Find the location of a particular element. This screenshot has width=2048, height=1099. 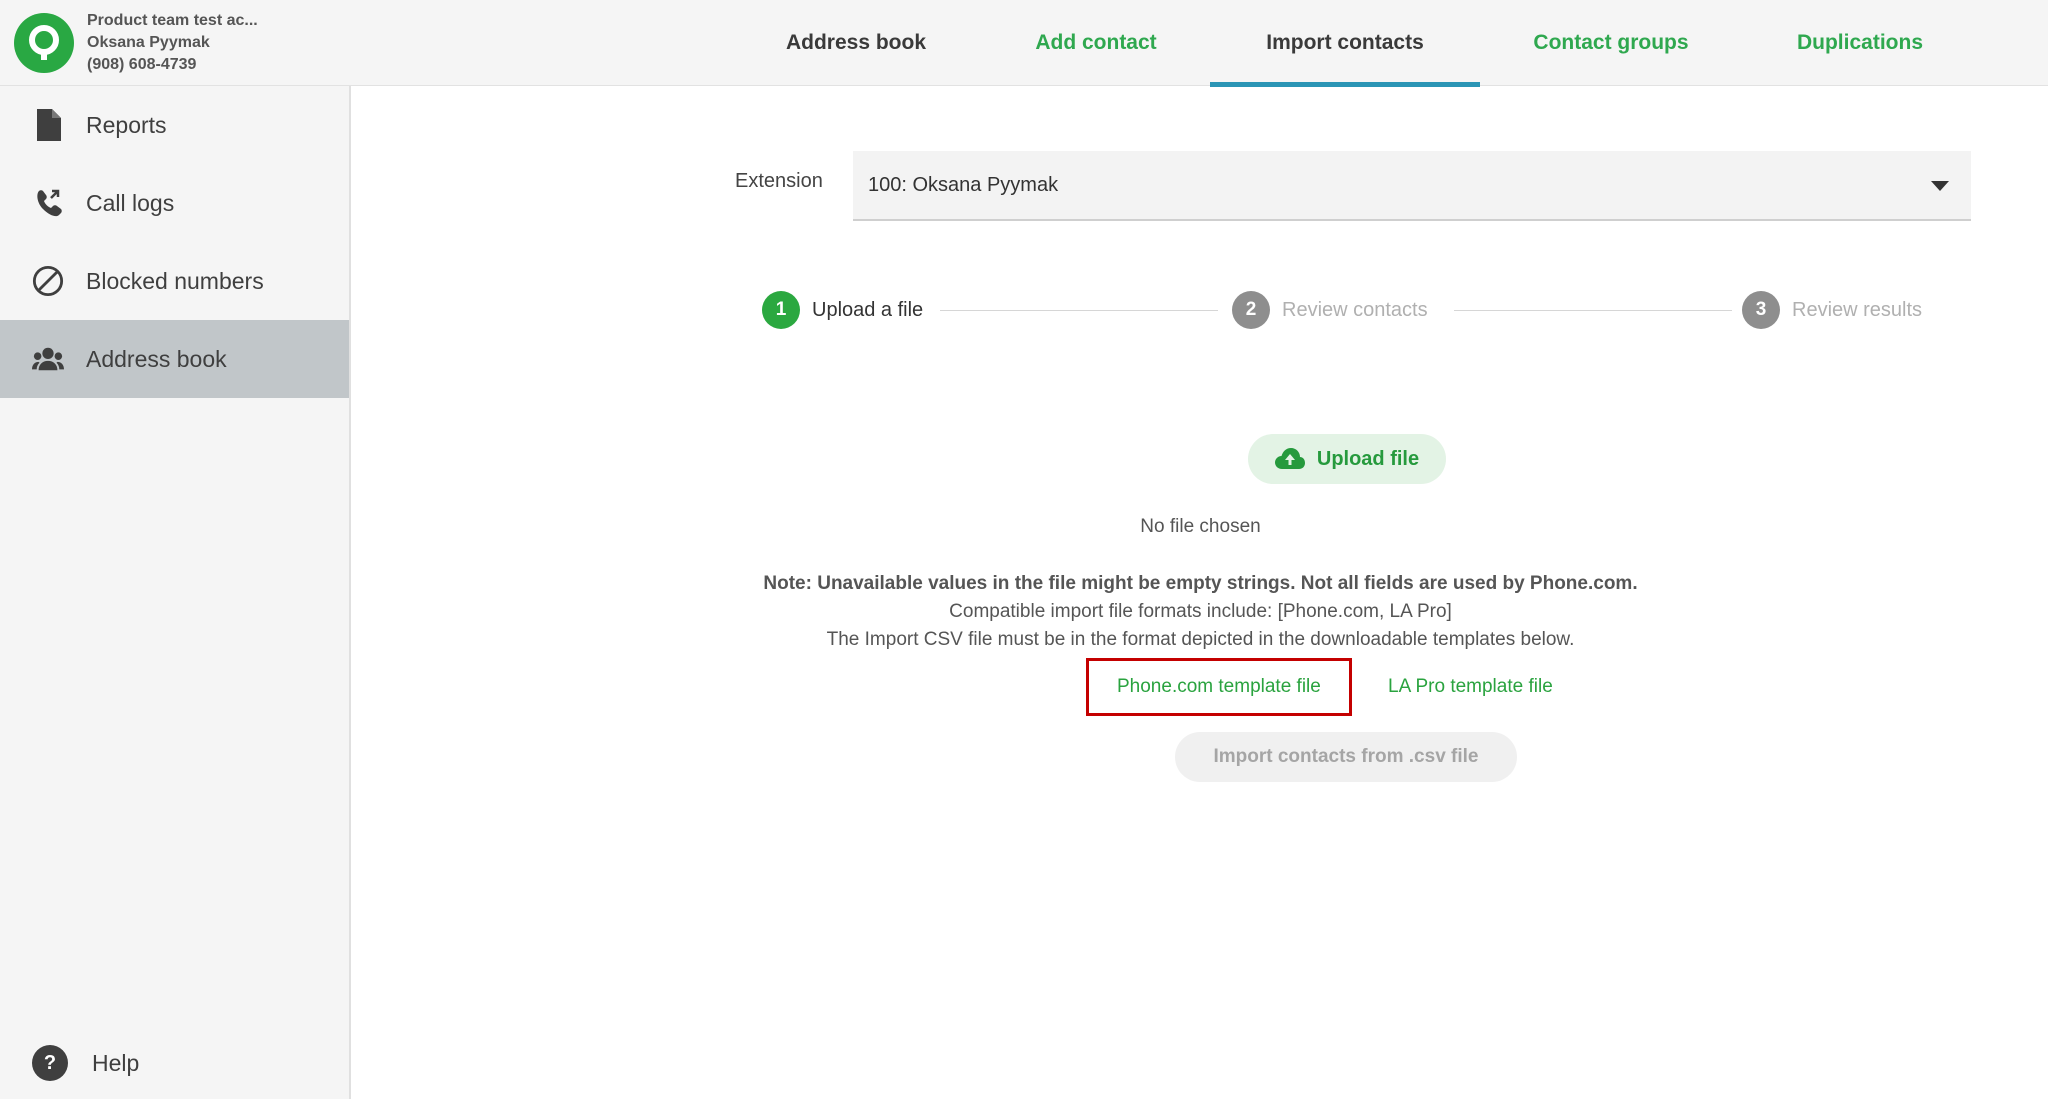

extension-label: Extension is located at coordinates (779, 181).